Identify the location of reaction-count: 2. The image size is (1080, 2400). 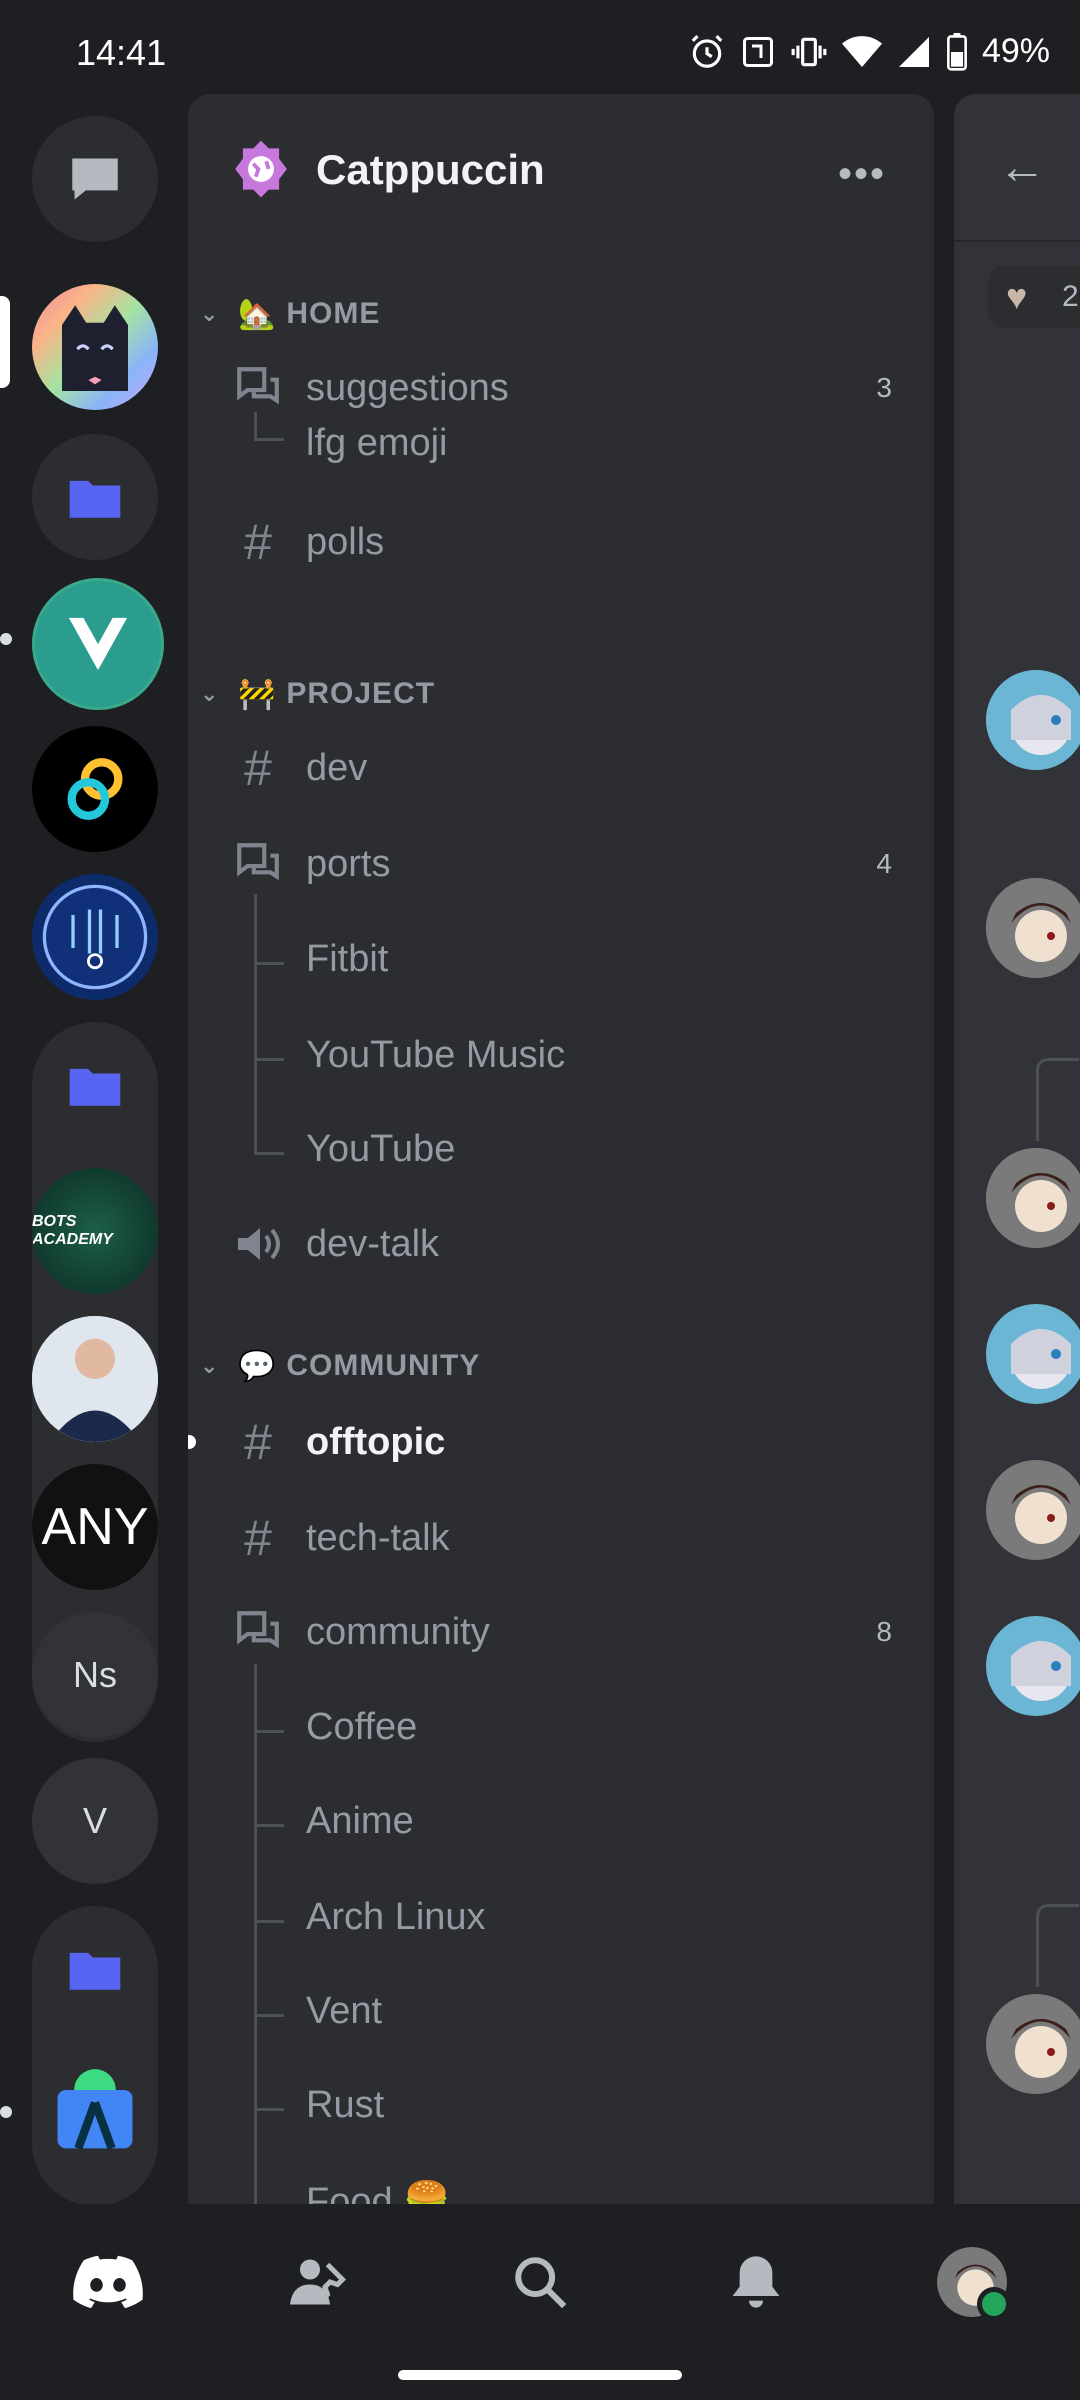
(1070, 296).